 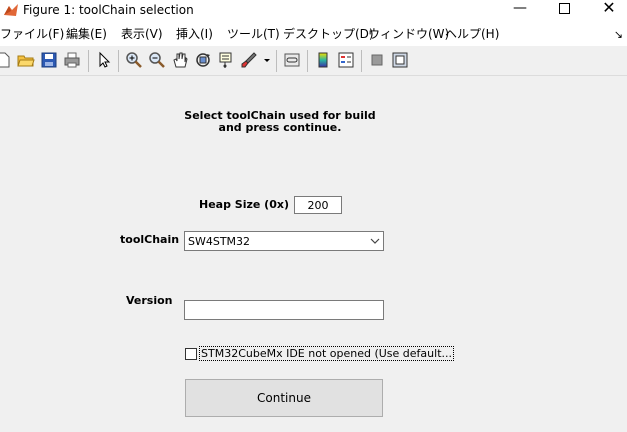 What do you see at coordinates (26, 60) in the screenshot?
I see `open-file-icon` at bounding box center [26, 60].